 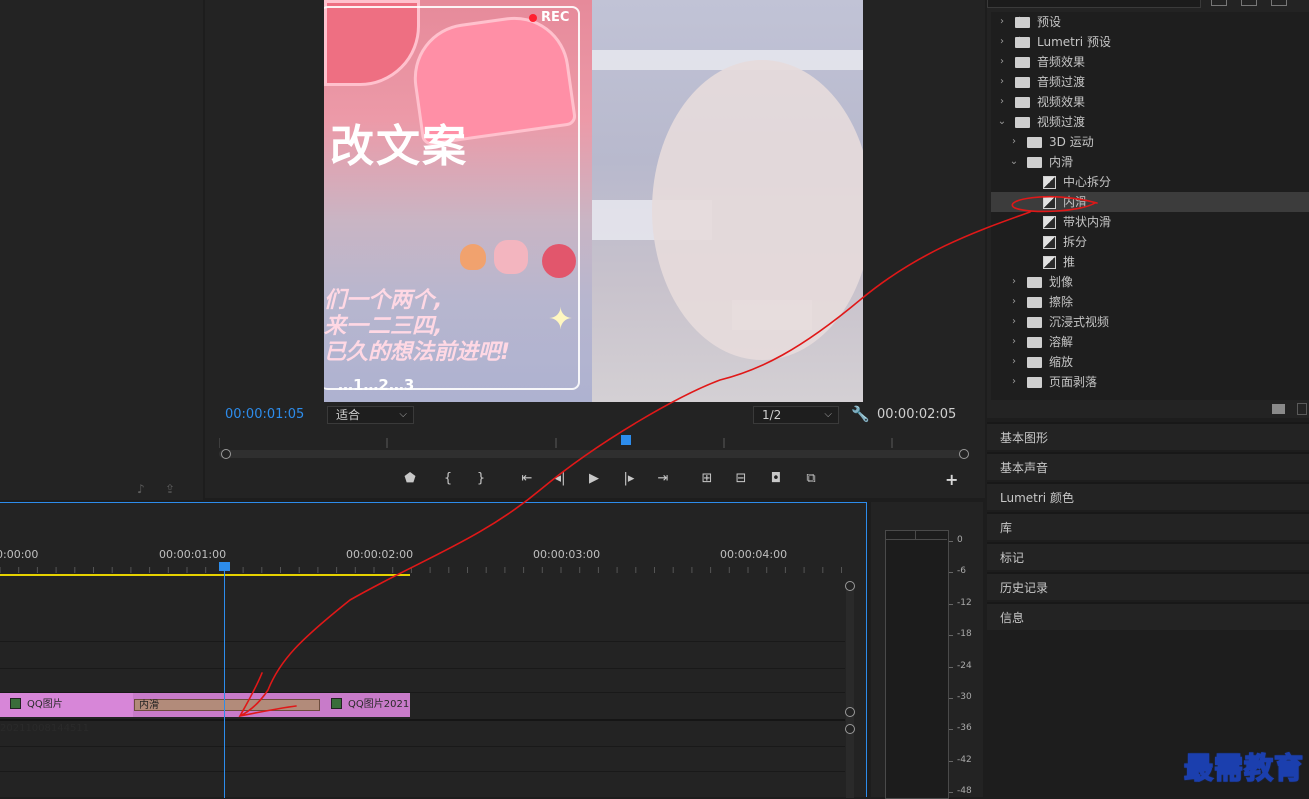 What do you see at coordinates (1024, 438) in the screenshot?
I see `panel-label: 基本图形` at bounding box center [1024, 438].